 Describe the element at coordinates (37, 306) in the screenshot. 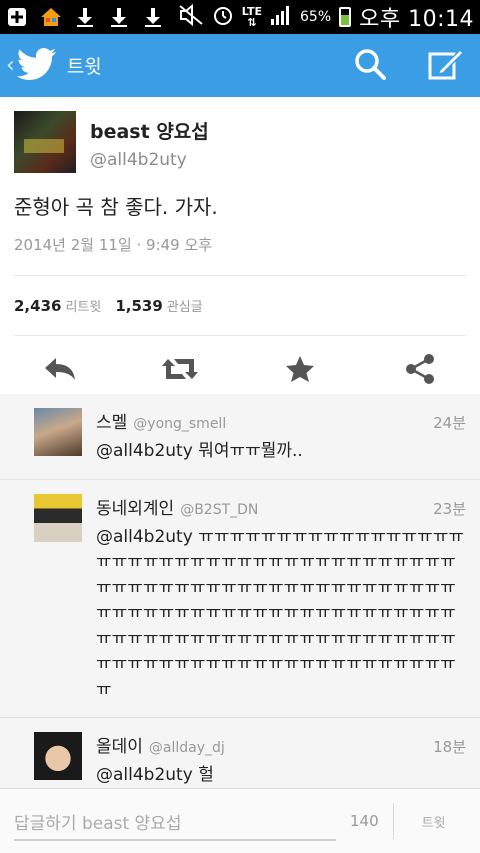

I see `retweet-count: 2,436` at that location.